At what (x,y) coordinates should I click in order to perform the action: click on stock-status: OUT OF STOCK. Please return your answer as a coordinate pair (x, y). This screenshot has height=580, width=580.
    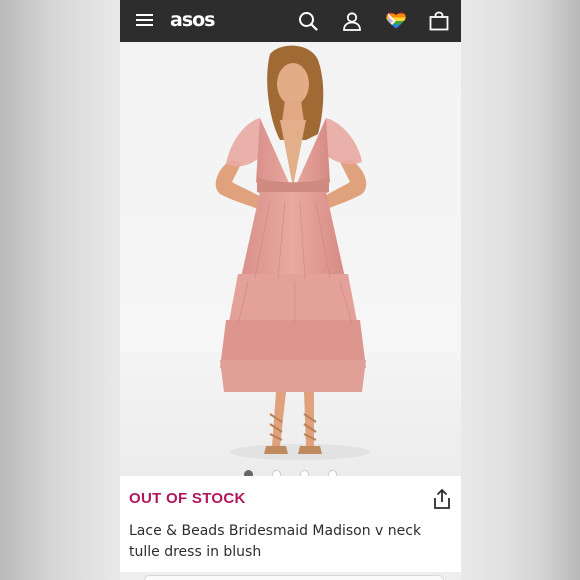
    Looking at the image, I should click on (187, 498).